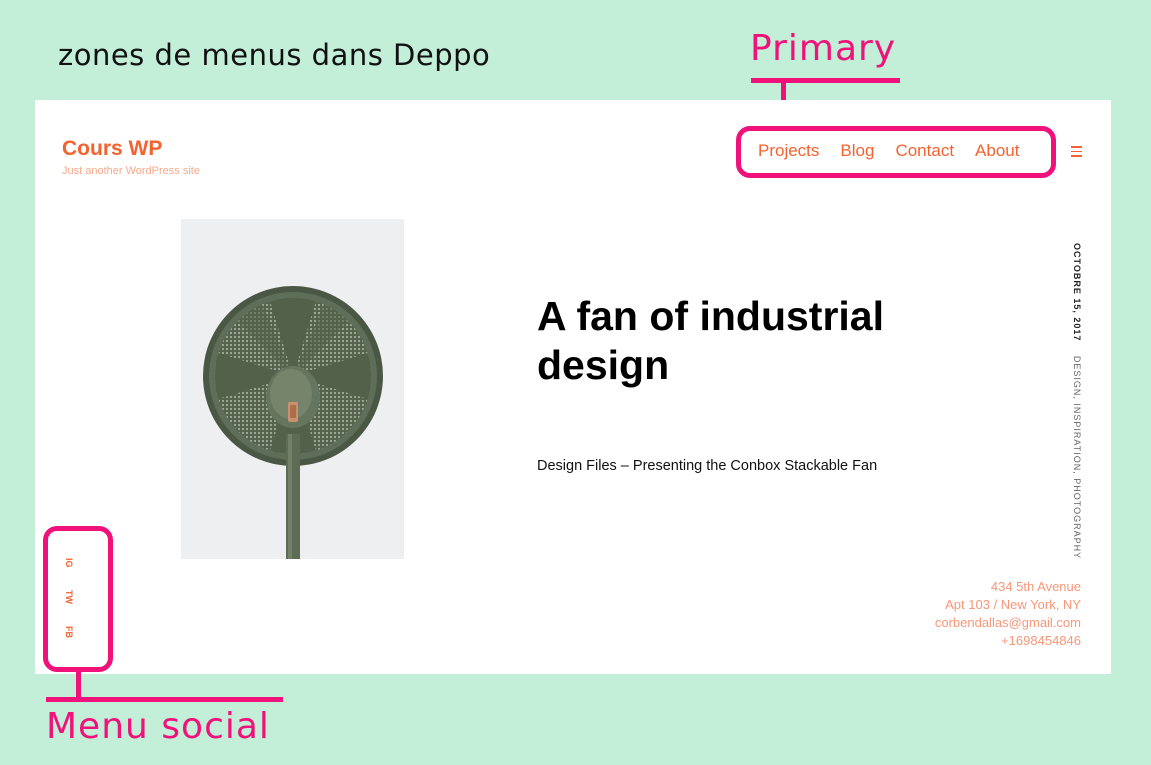 This screenshot has height=765, width=1151. What do you see at coordinates (1008, 641) in the screenshot?
I see `contact-phone: +1698454846` at bounding box center [1008, 641].